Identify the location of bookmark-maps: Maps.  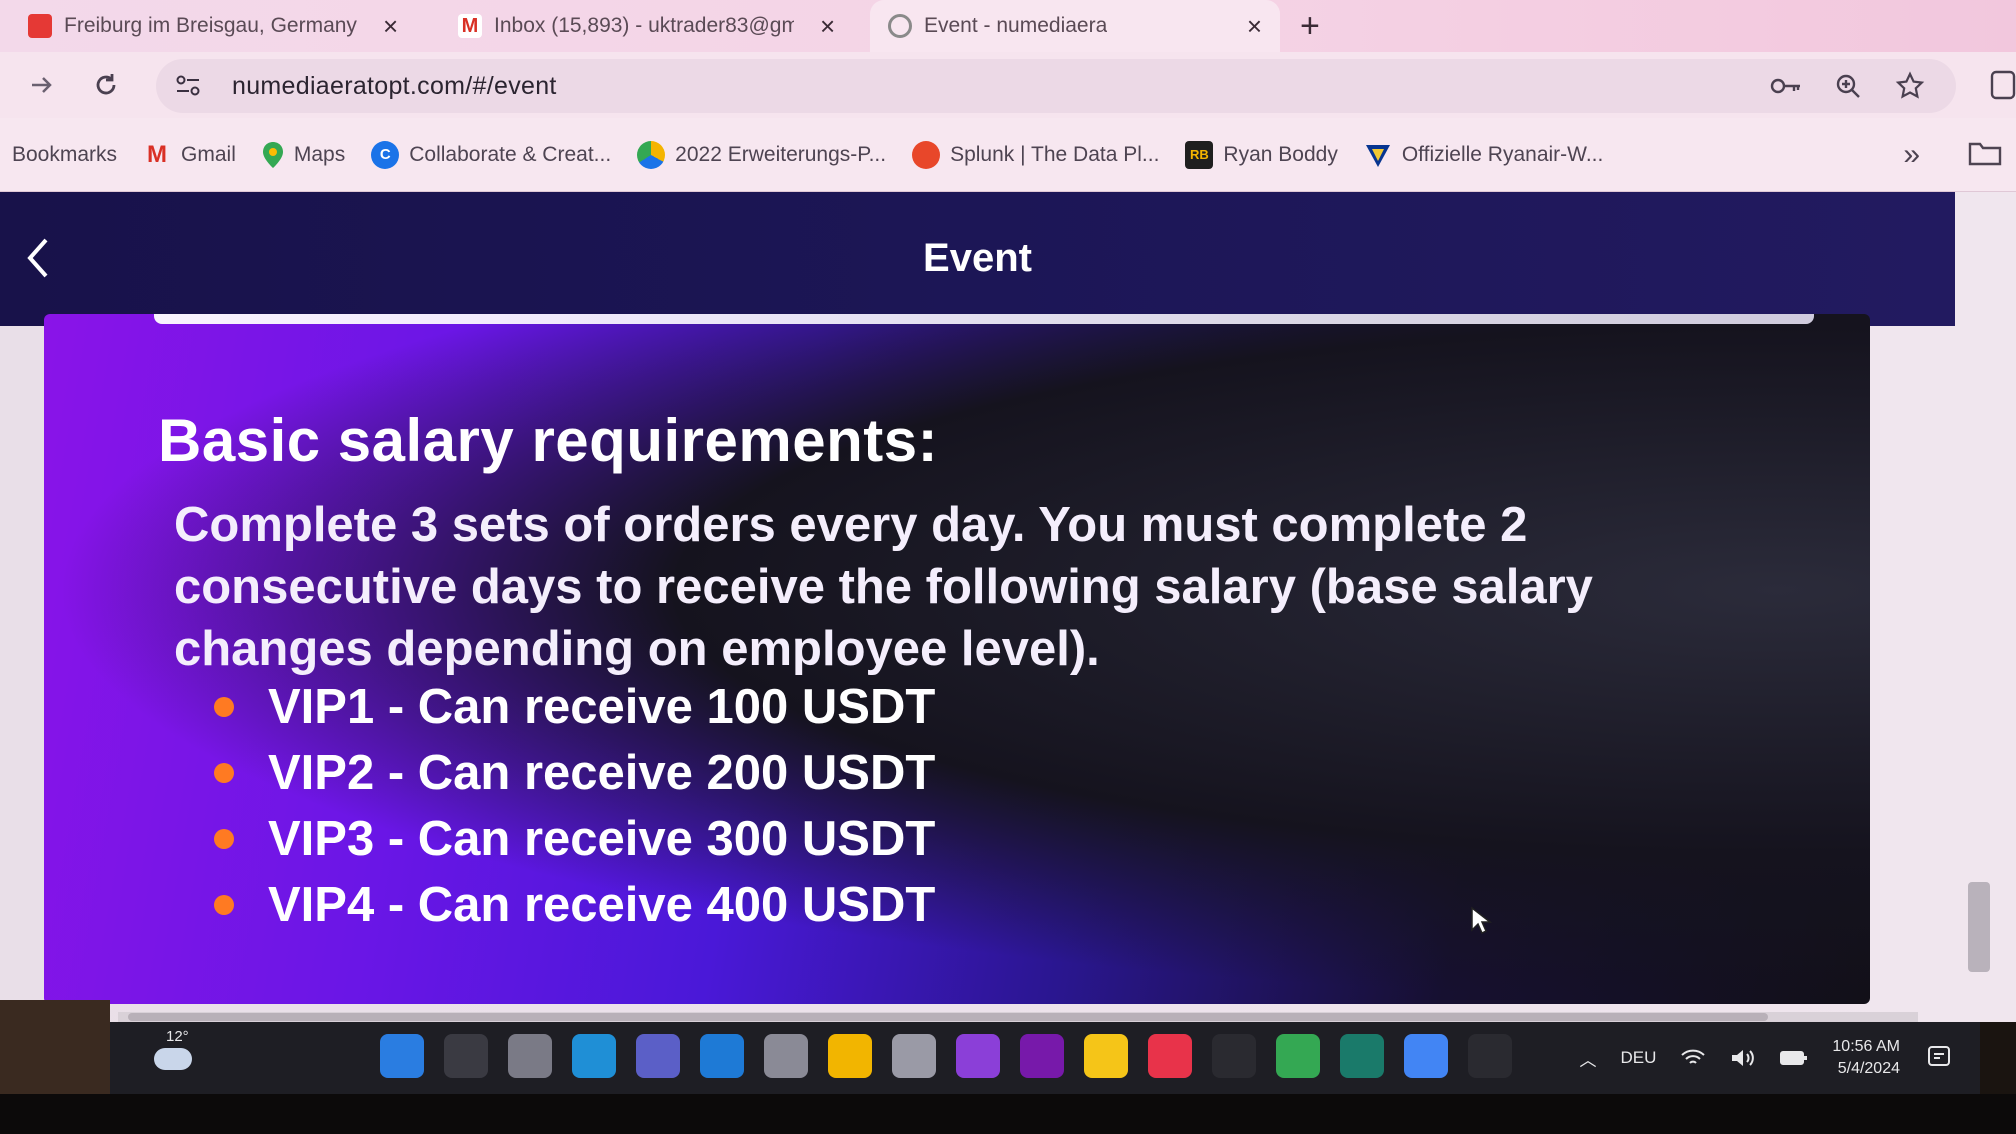
(303, 155).